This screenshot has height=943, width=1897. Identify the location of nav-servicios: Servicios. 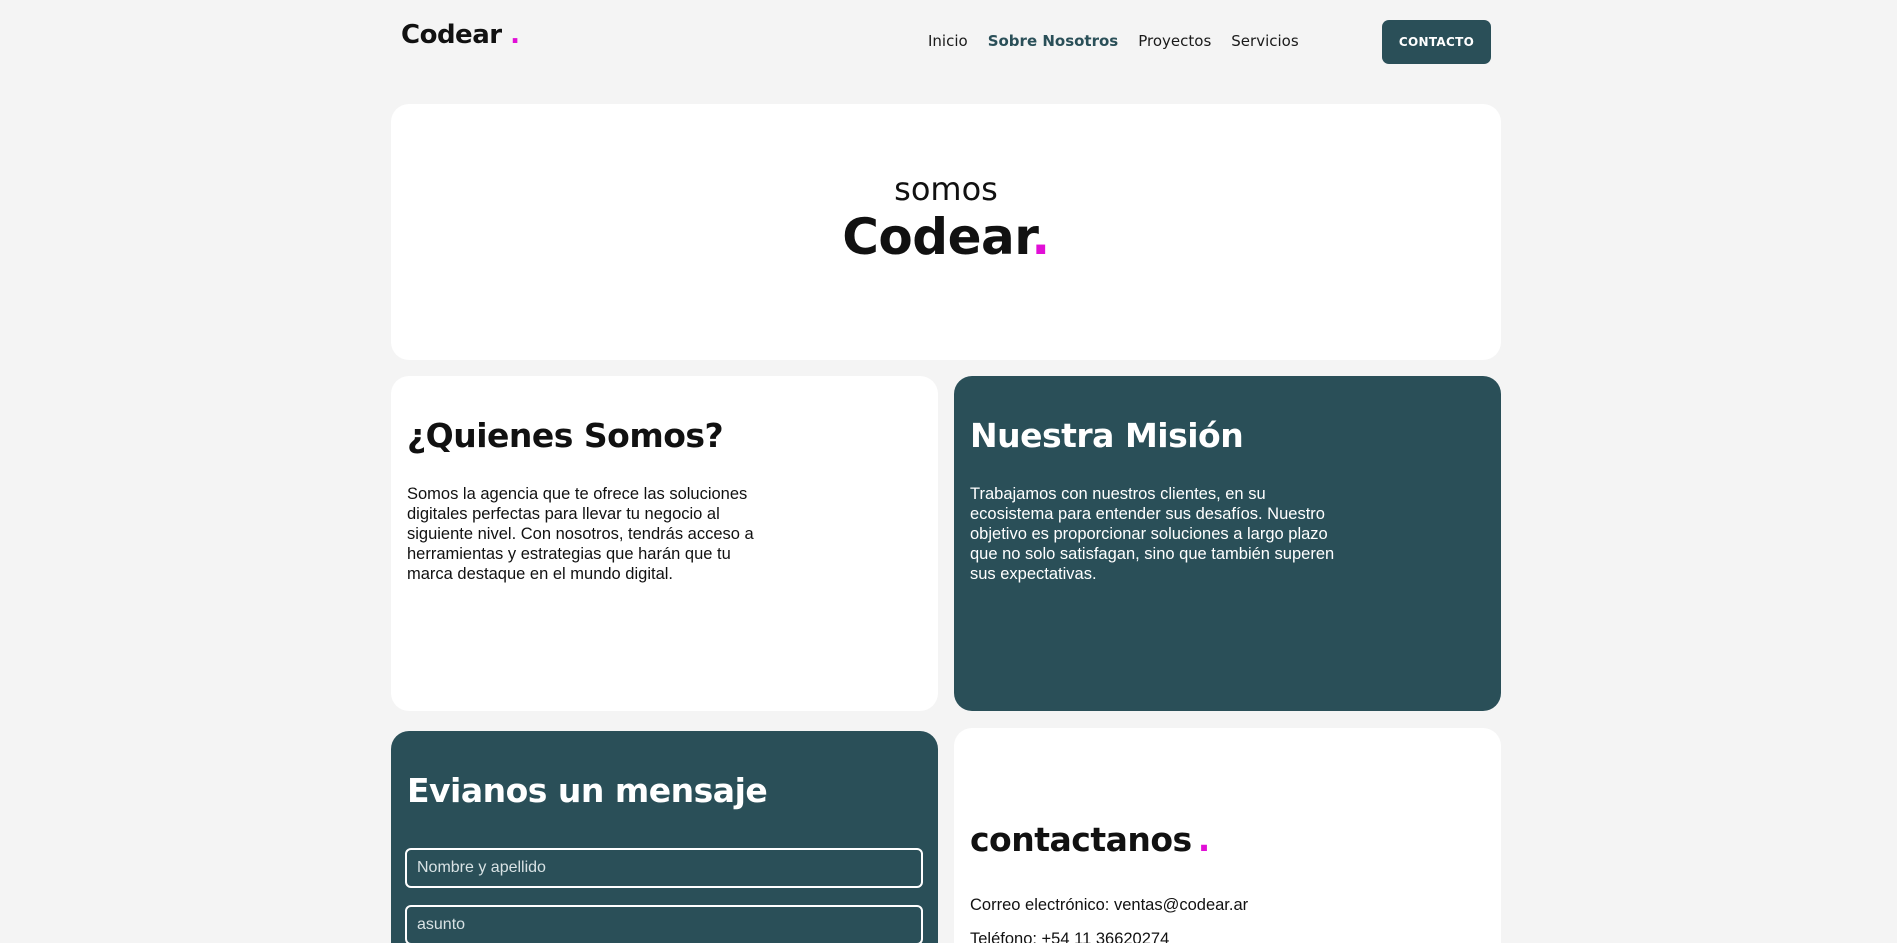
(1264, 41).